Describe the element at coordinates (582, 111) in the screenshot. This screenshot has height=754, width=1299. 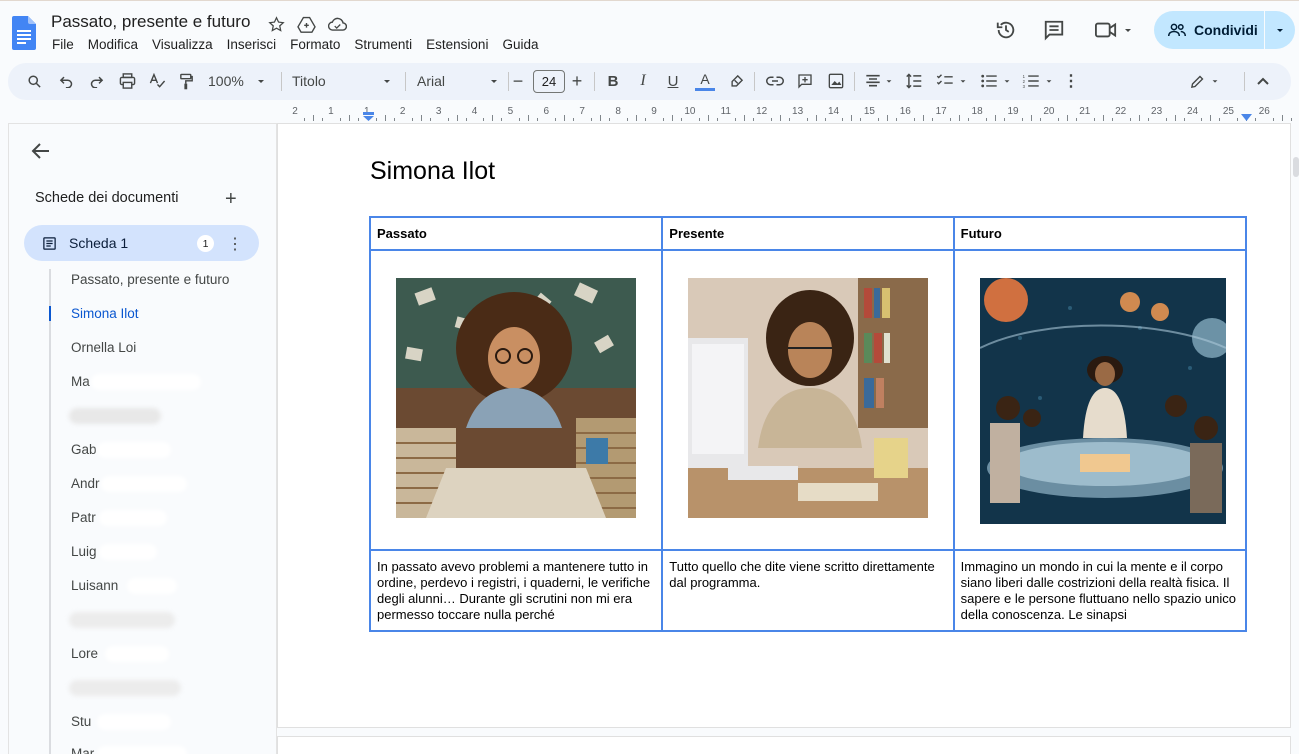
I see `ruler-number: 7` at that location.